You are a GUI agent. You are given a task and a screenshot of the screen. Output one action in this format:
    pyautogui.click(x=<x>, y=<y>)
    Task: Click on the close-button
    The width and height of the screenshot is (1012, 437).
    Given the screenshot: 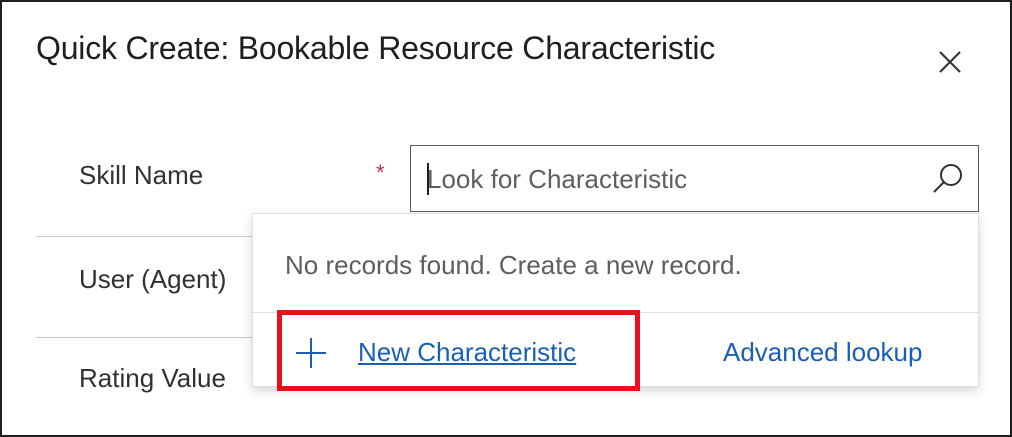 What is the action you would take?
    pyautogui.click(x=950, y=62)
    